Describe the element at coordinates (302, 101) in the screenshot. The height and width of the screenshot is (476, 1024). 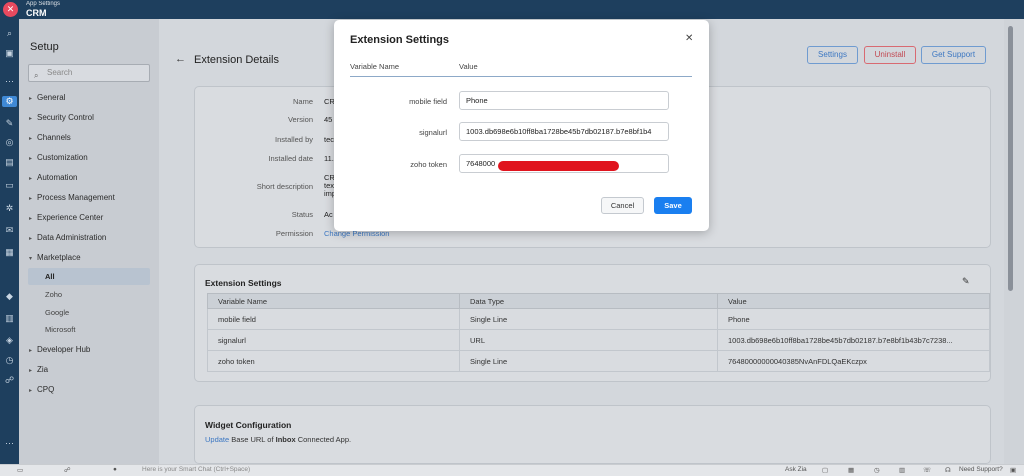
I see `detail-label-name: Name` at that location.